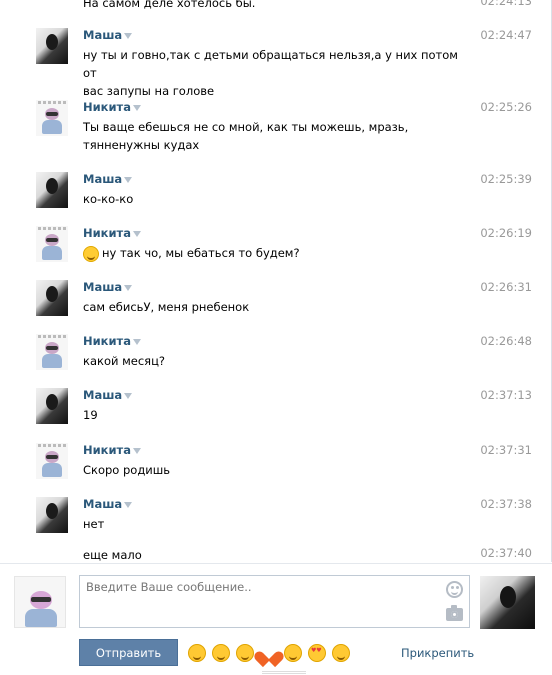  Describe the element at coordinates (91, 253) in the screenshot. I see `smiling-face-icon` at that location.